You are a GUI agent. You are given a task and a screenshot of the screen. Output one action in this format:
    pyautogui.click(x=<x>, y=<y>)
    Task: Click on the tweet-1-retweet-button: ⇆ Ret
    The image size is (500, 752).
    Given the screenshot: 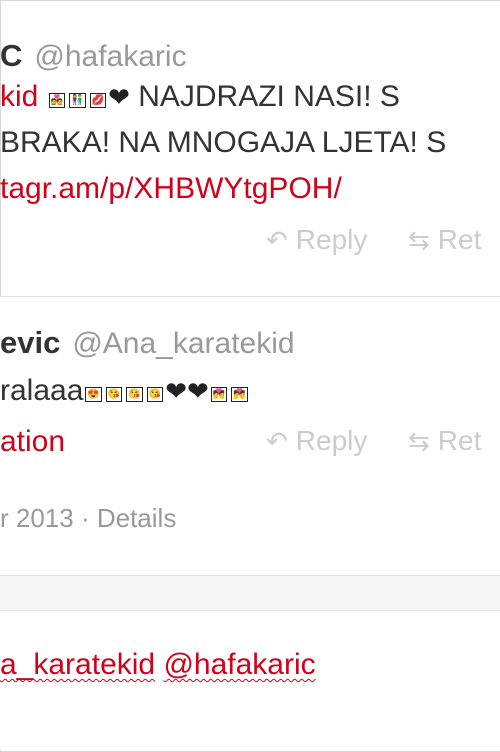 What is the action you would take?
    pyautogui.click(x=444, y=240)
    